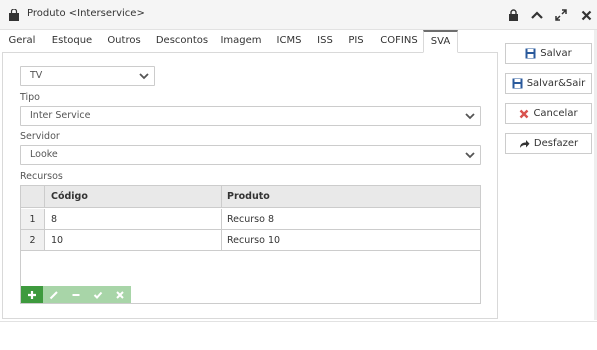 This screenshot has width=597, height=350. What do you see at coordinates (72, 41) in the screenshot?
I see `tab-estoque: Estoque` at bounding box center [72, 41].